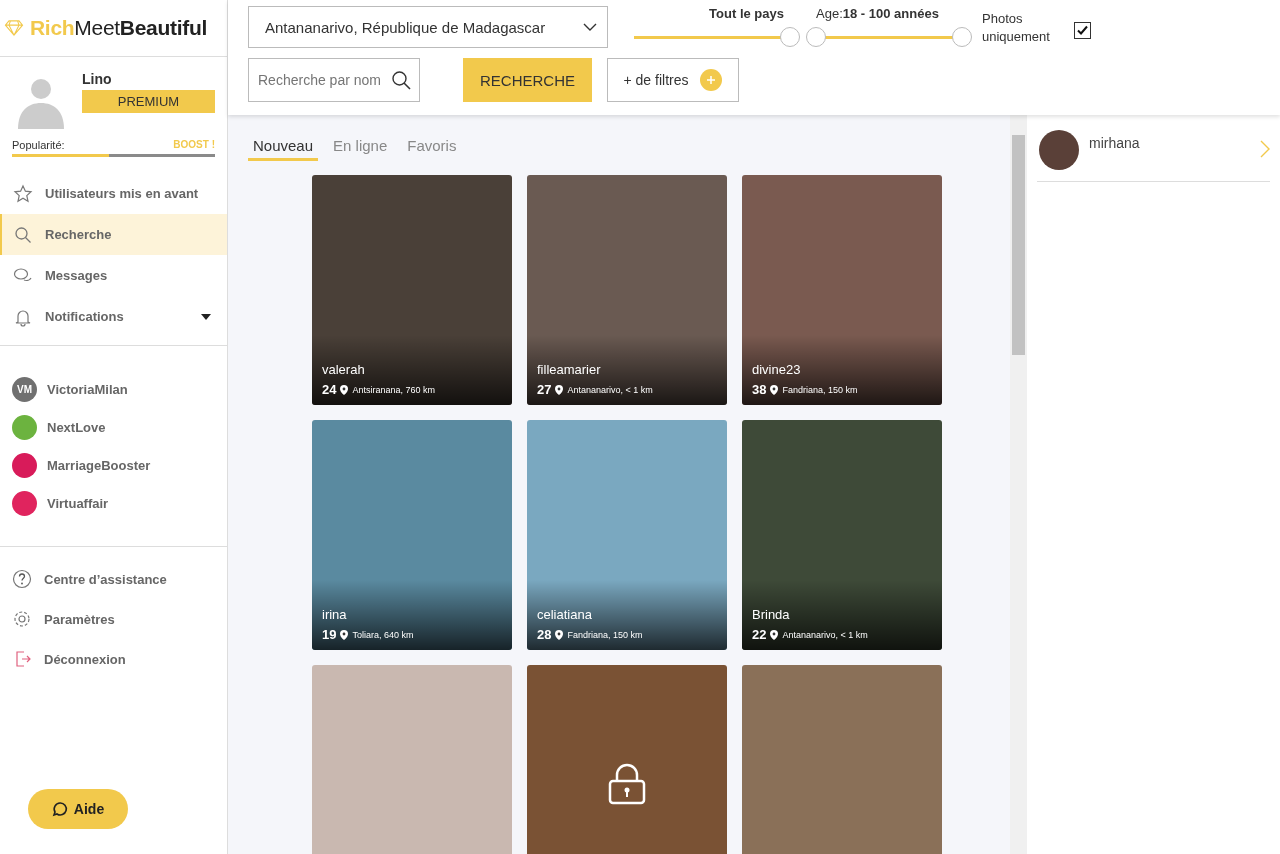 The width and height of the screenshot is (1280, 854). Describe the element at coordinates (771, 614) in the screenshot. I see `profile-name: Brinda` at that location.